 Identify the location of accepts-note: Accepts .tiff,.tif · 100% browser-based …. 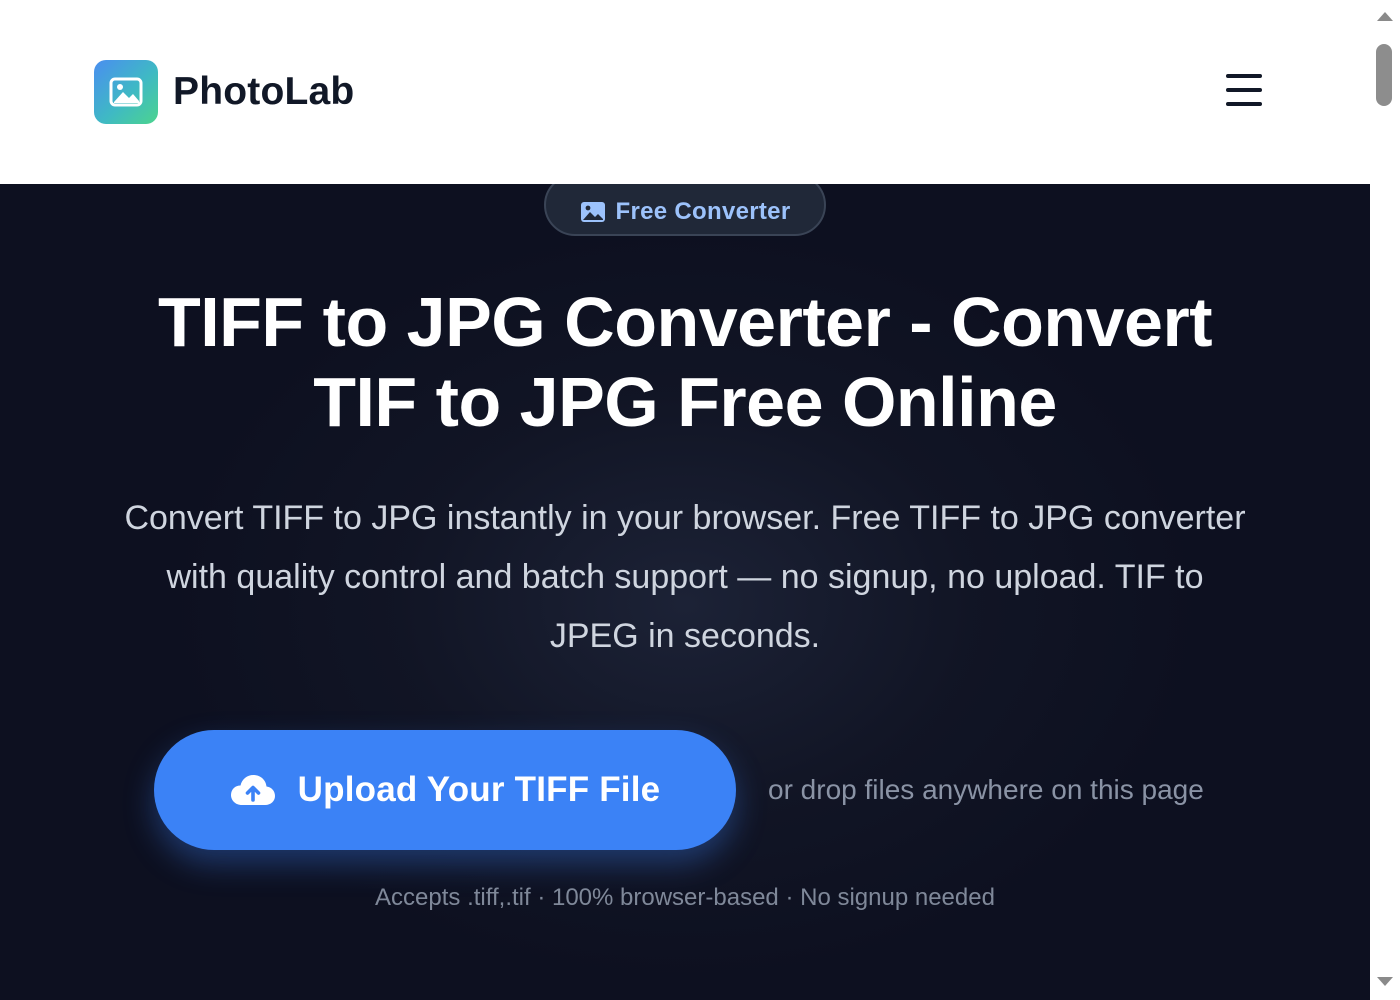
(685, 897).